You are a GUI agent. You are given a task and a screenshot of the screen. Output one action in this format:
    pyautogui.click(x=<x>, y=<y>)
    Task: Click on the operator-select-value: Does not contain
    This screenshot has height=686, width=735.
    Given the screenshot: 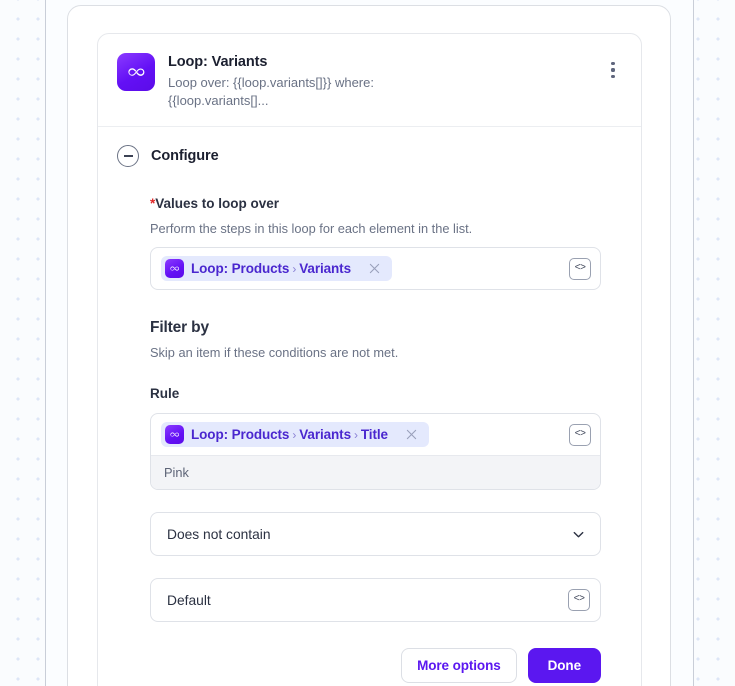 What is the action you would take?
    pyautogui.click(x=219, y=534)
    